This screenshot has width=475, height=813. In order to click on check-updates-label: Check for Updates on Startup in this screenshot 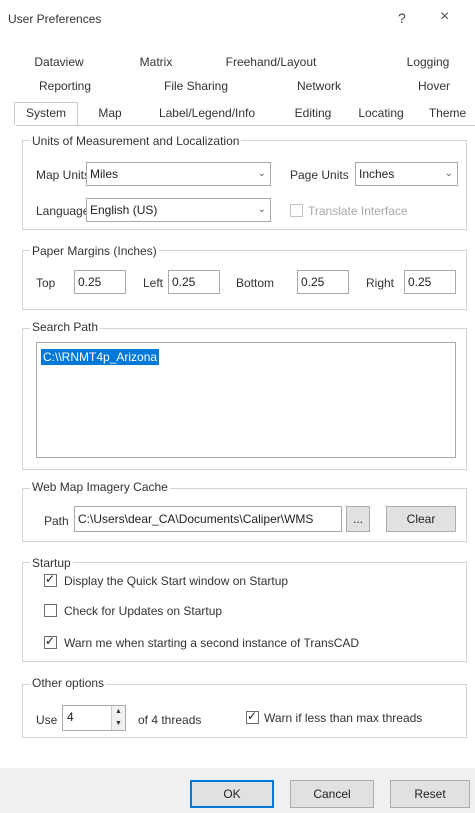, I will do `click(143, 611)`.